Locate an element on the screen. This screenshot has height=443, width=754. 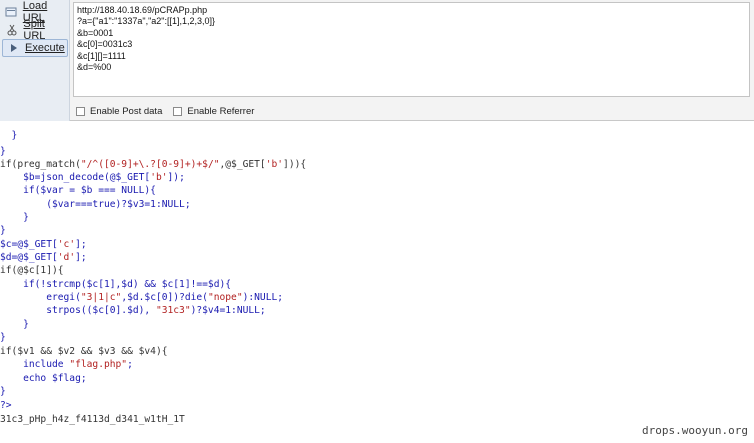
enable-referrer-checkbox is located at coordinates (178, 111).